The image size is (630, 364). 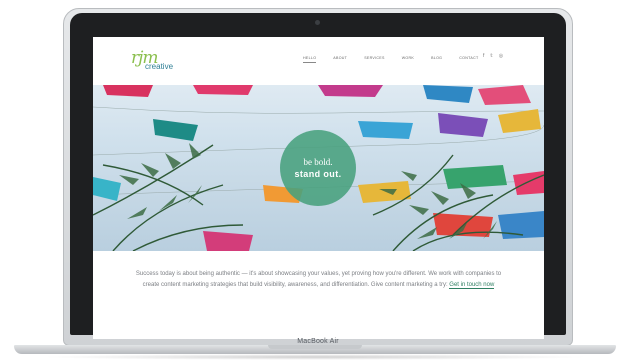 I want to click on get-in-touch-link: Get in touch now, so click(x=472, y=285).